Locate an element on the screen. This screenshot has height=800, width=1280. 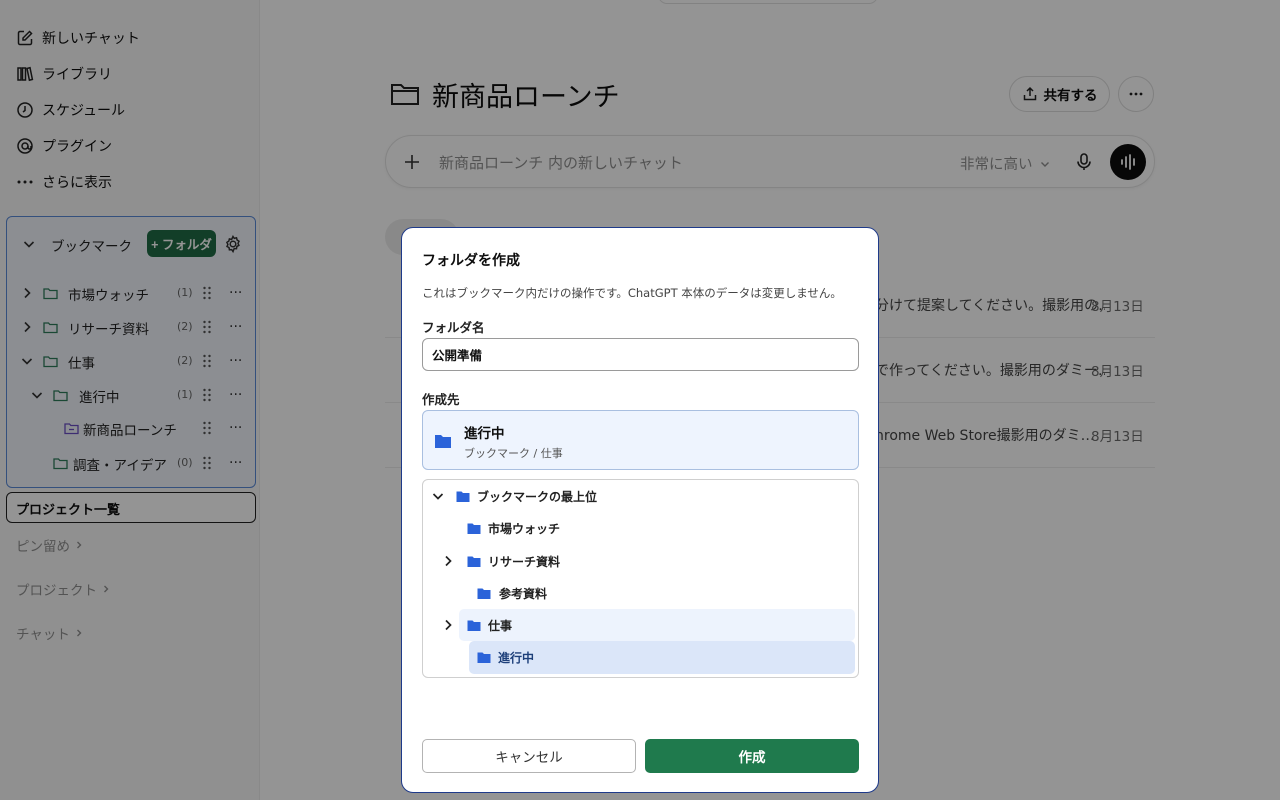
chevron-down-icon is located at coordinates (438, 496).